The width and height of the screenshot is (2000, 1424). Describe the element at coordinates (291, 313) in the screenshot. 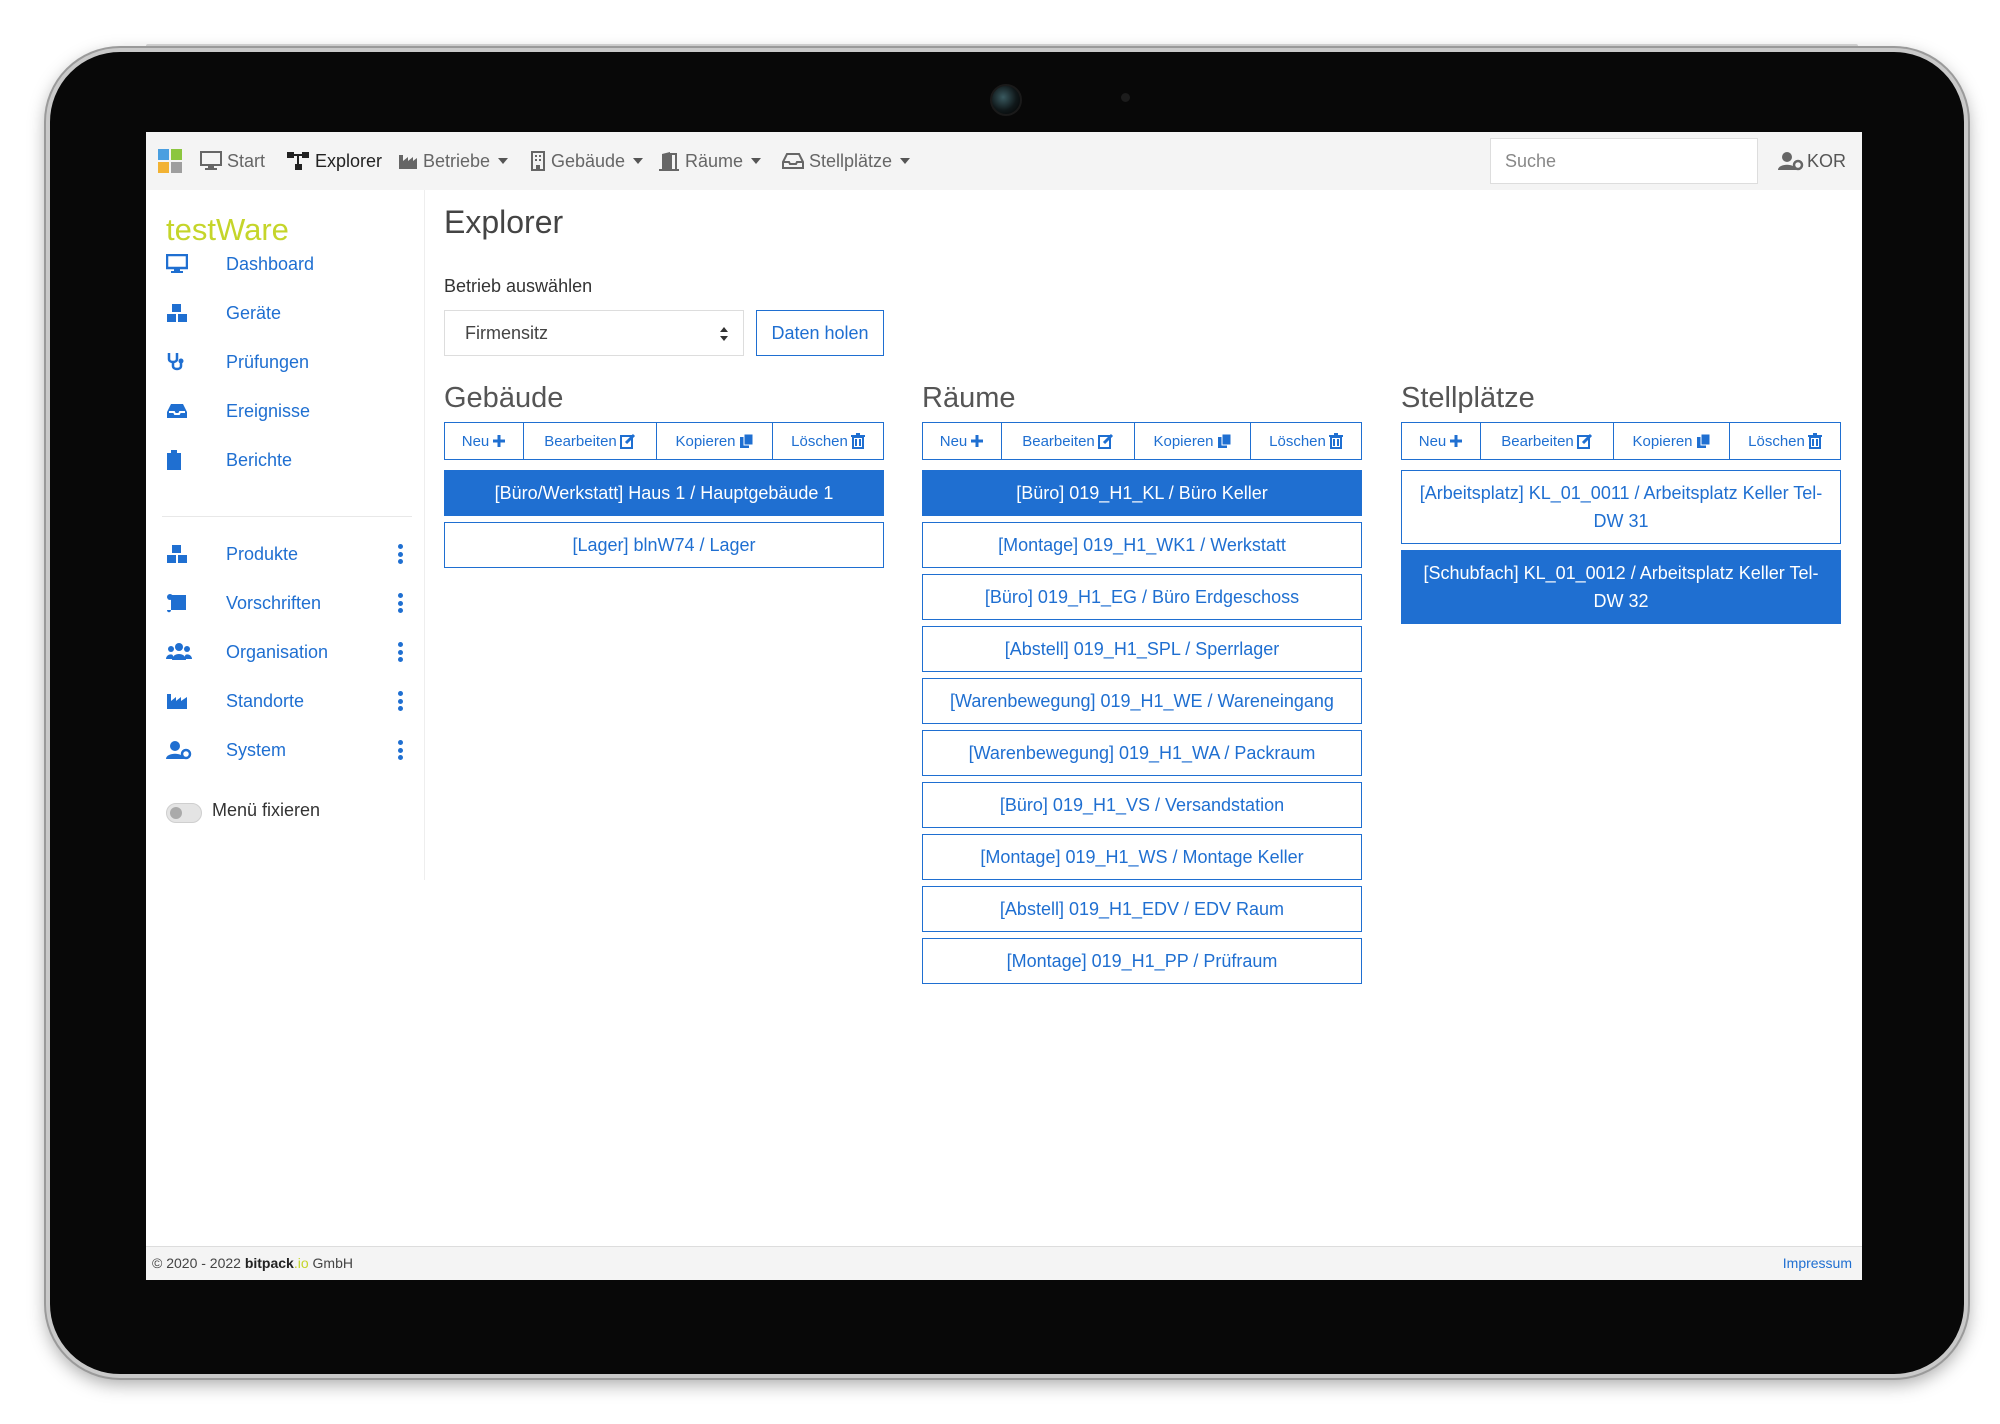

I see `sidebar-item-geraete: Geräte` at that location.